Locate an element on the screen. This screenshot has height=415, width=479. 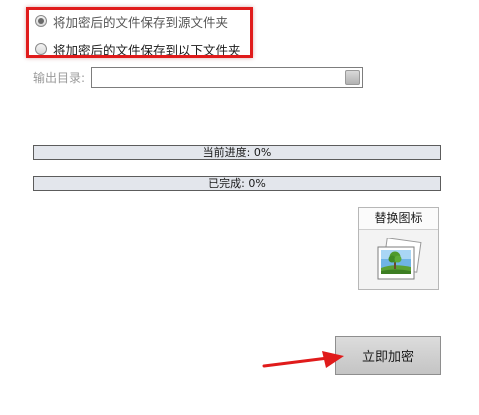
replace-icon-panel: 替换图标 is located at coordinates (398, 248).